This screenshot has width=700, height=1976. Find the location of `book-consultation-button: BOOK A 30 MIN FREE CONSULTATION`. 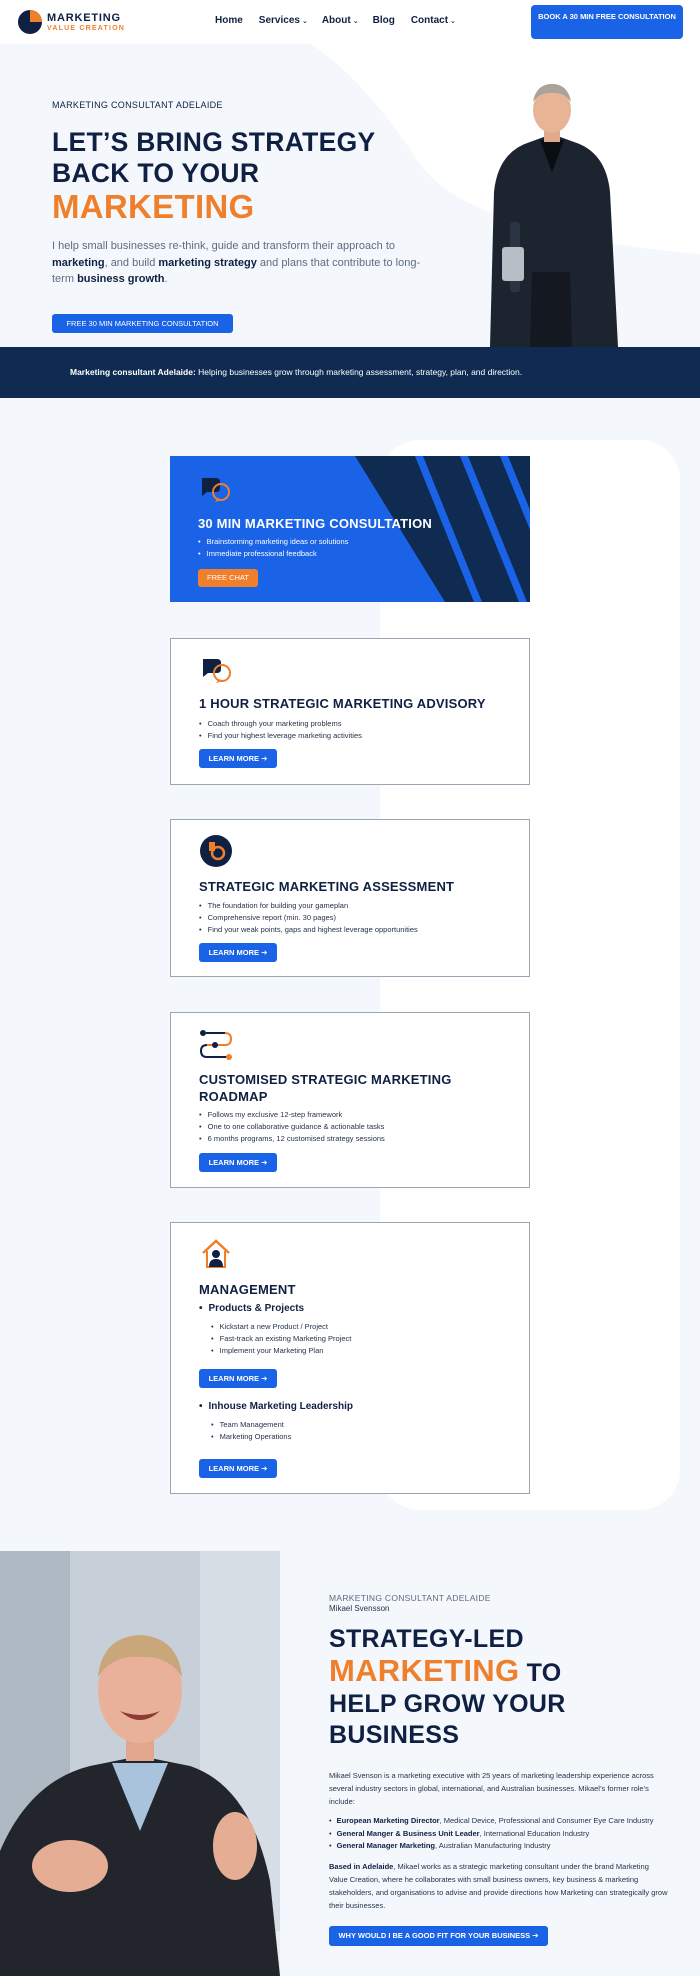

book-consultation-button: BOOK A 30 MIN FREE CONSULTATION is located at coordinates (607, 22).